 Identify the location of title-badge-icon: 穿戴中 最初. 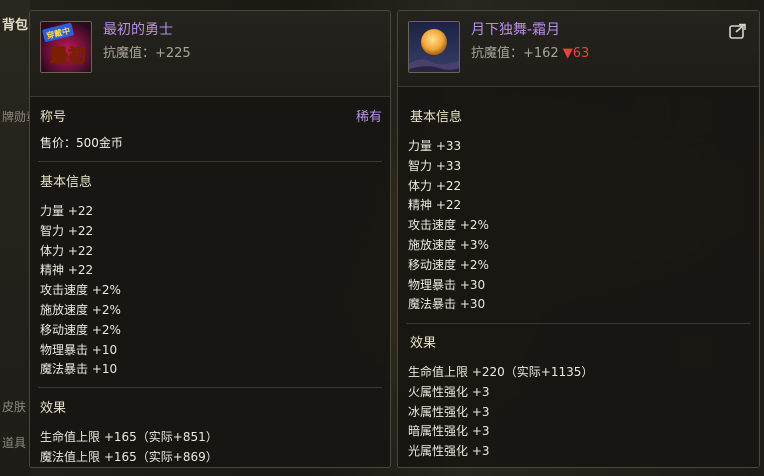
(66, 47).